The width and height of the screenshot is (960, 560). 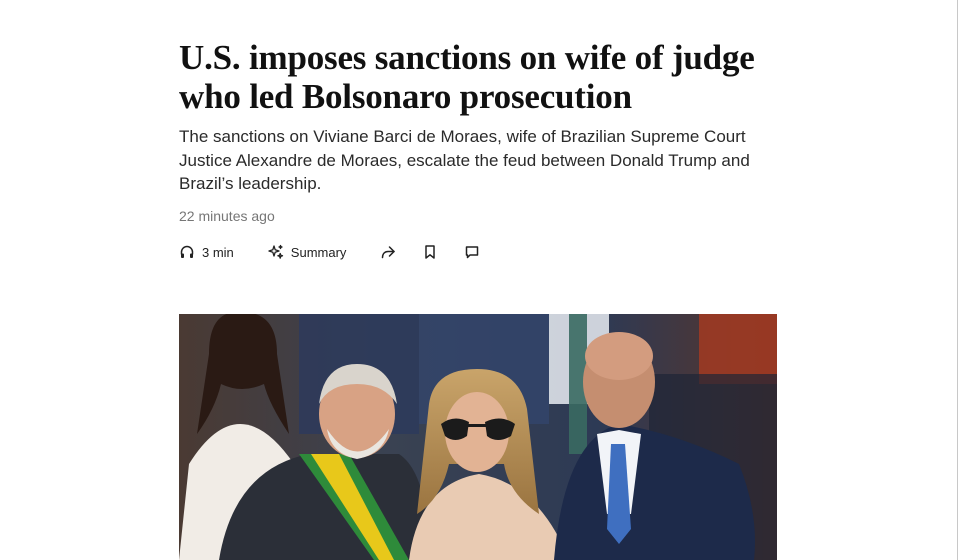 I want to click on share-arrow-icon, so click(x=388, y=252).